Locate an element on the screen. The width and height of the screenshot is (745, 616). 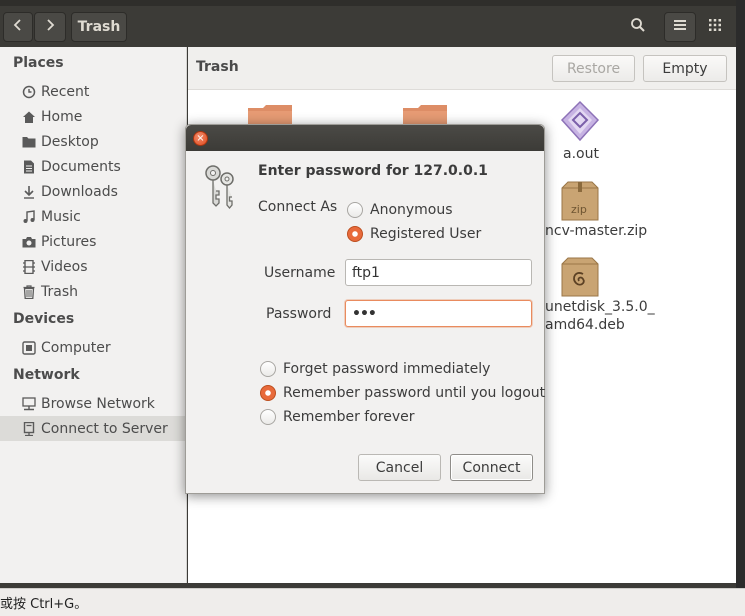
radio-remember-until-logout-label: Remember password until you logout is located at coordinates (414, 393).